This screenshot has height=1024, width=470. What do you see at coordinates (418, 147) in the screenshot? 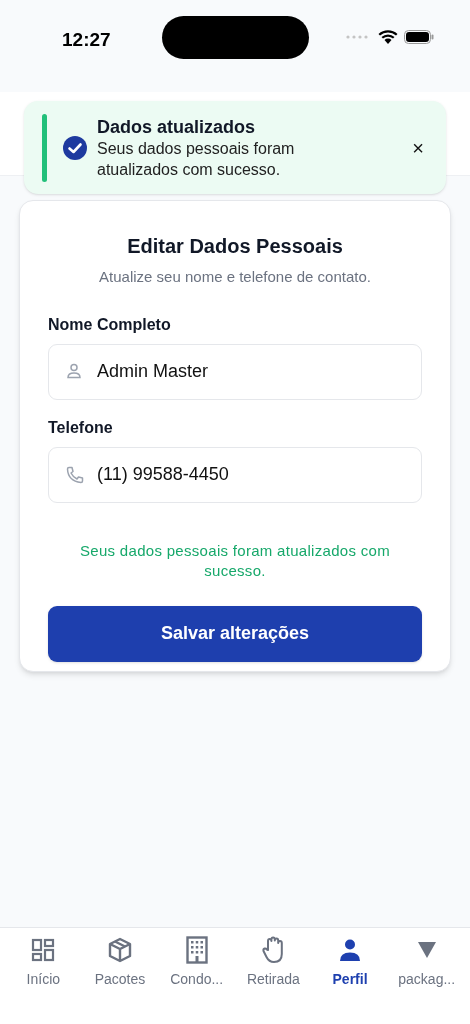
I see `close-button: ×` at bounding box center [418, 147].